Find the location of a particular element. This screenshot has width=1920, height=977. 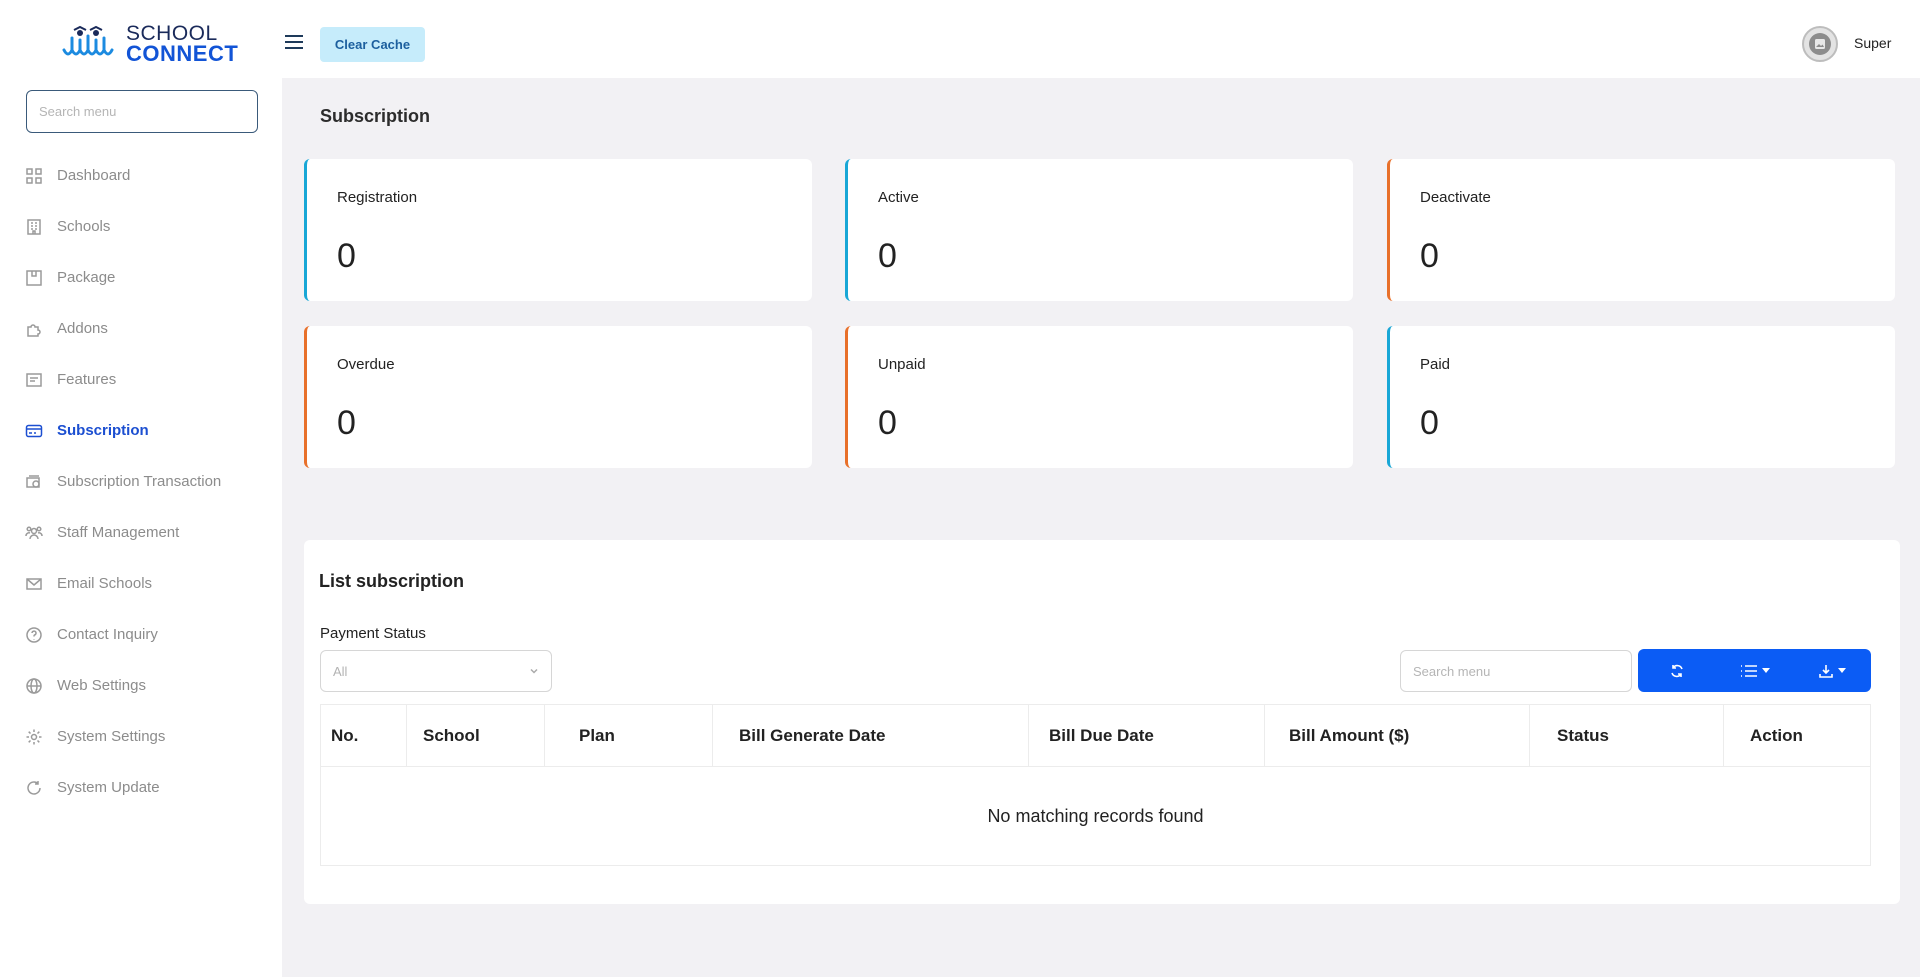

column-header-school: School is located at coordinates (475, 735).